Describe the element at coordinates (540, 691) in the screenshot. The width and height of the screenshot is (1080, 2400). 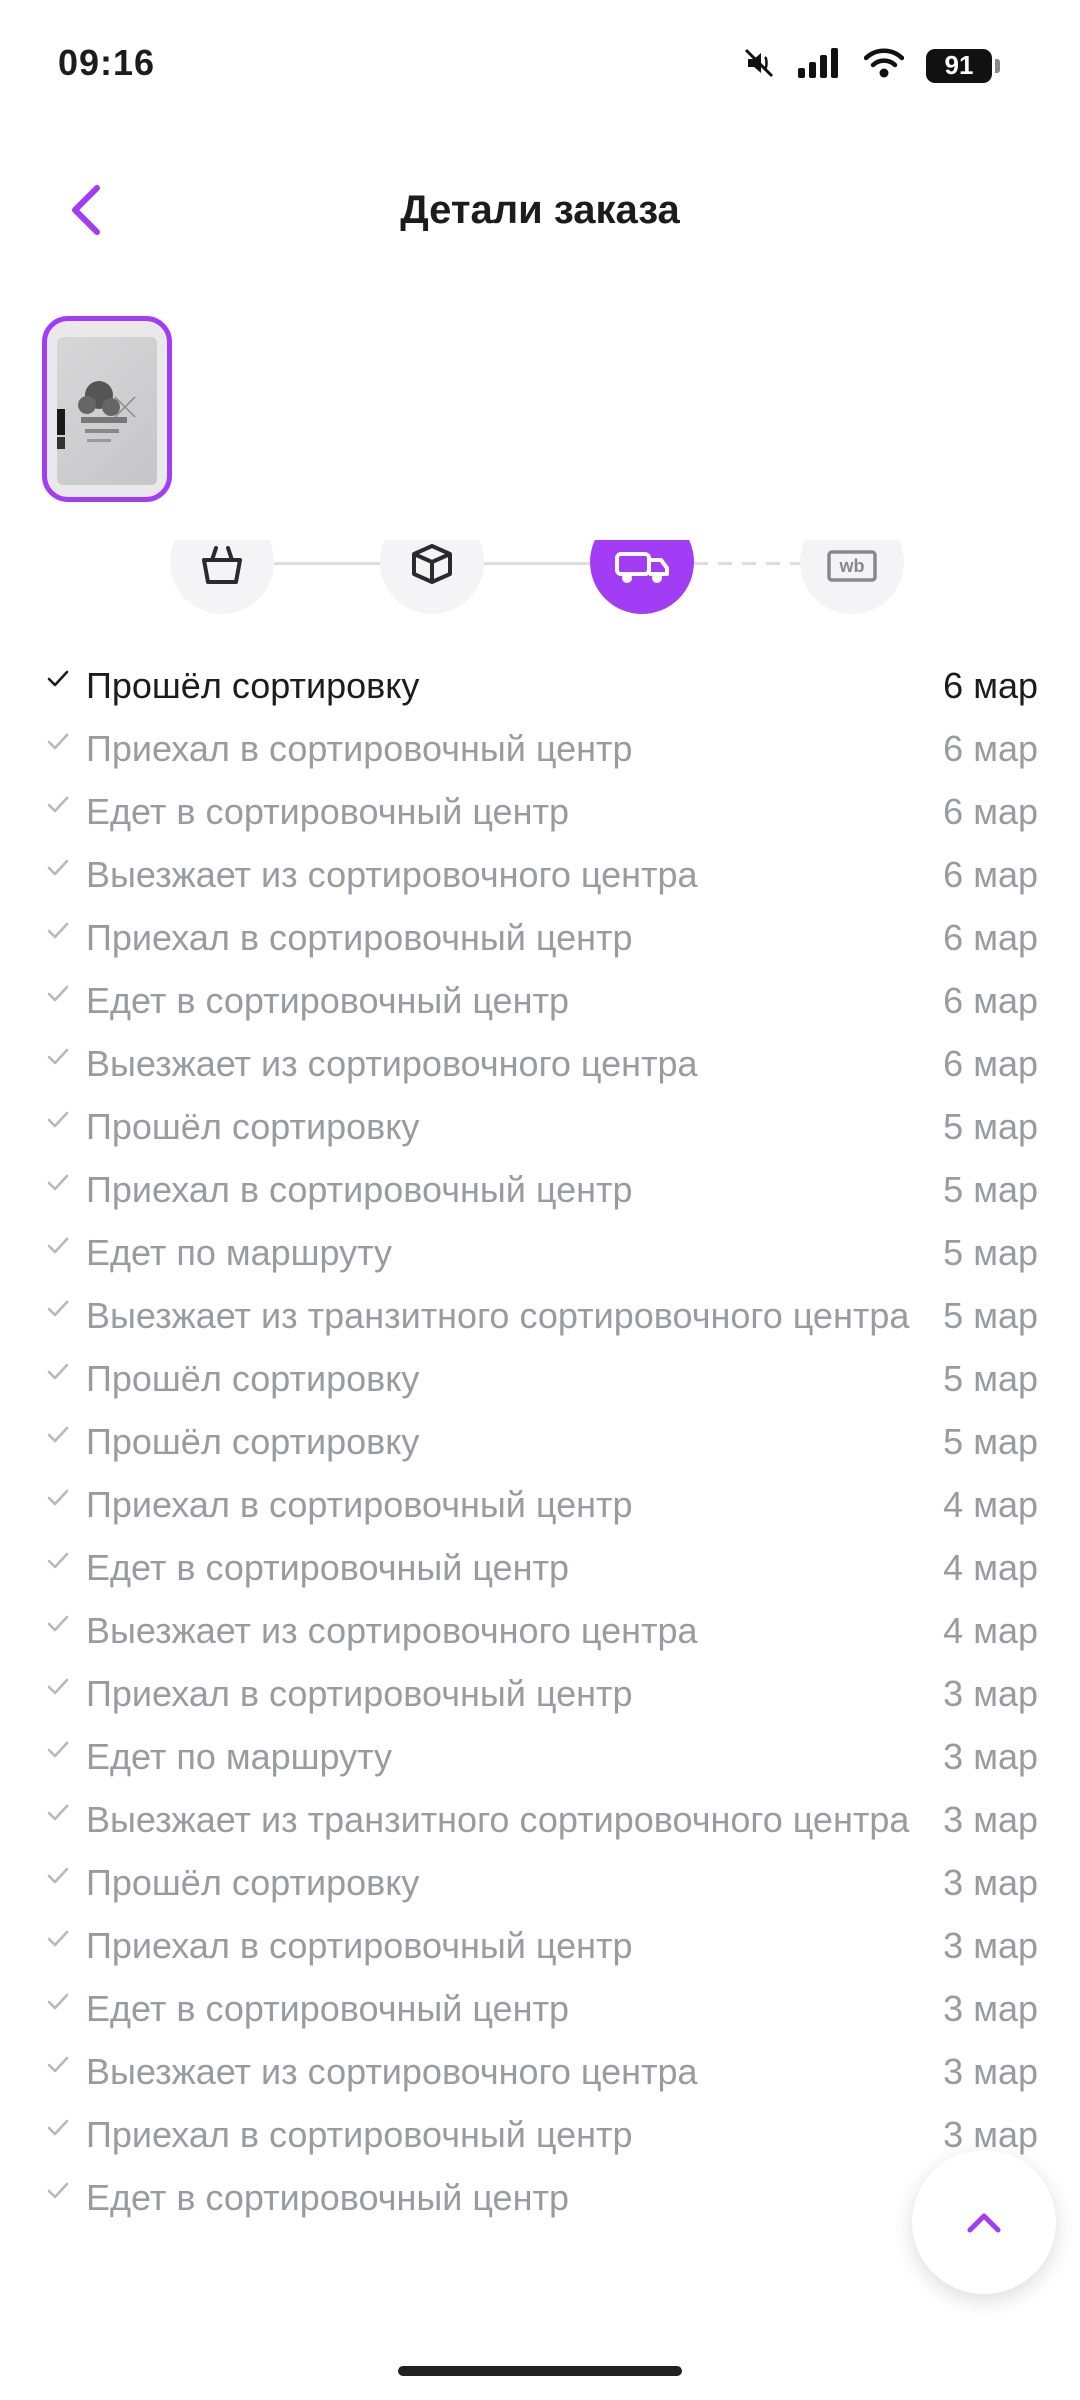
I see `tracking-row: Прошёл сортировку 6 мар` at that location.